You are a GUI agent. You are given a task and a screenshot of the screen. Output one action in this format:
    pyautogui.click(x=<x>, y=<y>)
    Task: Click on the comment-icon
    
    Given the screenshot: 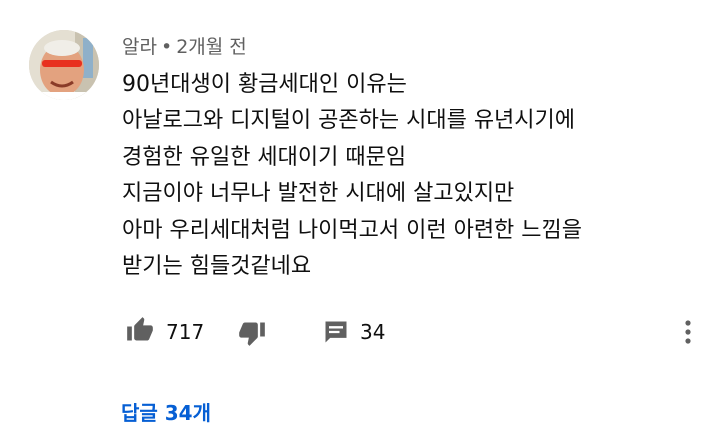 What is the action you would take?
    pyautogui.click(x=336, y=332)
    